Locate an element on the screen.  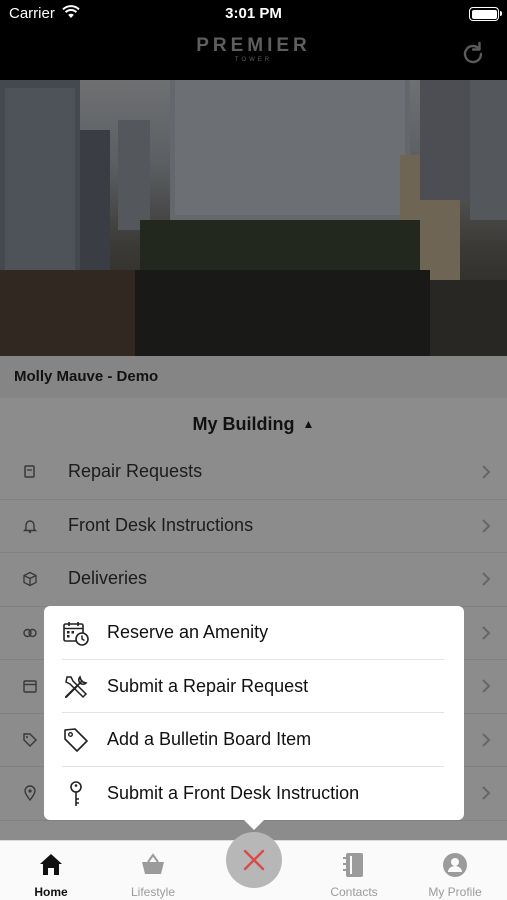
tools-icon is located at coordinates (76, 686).